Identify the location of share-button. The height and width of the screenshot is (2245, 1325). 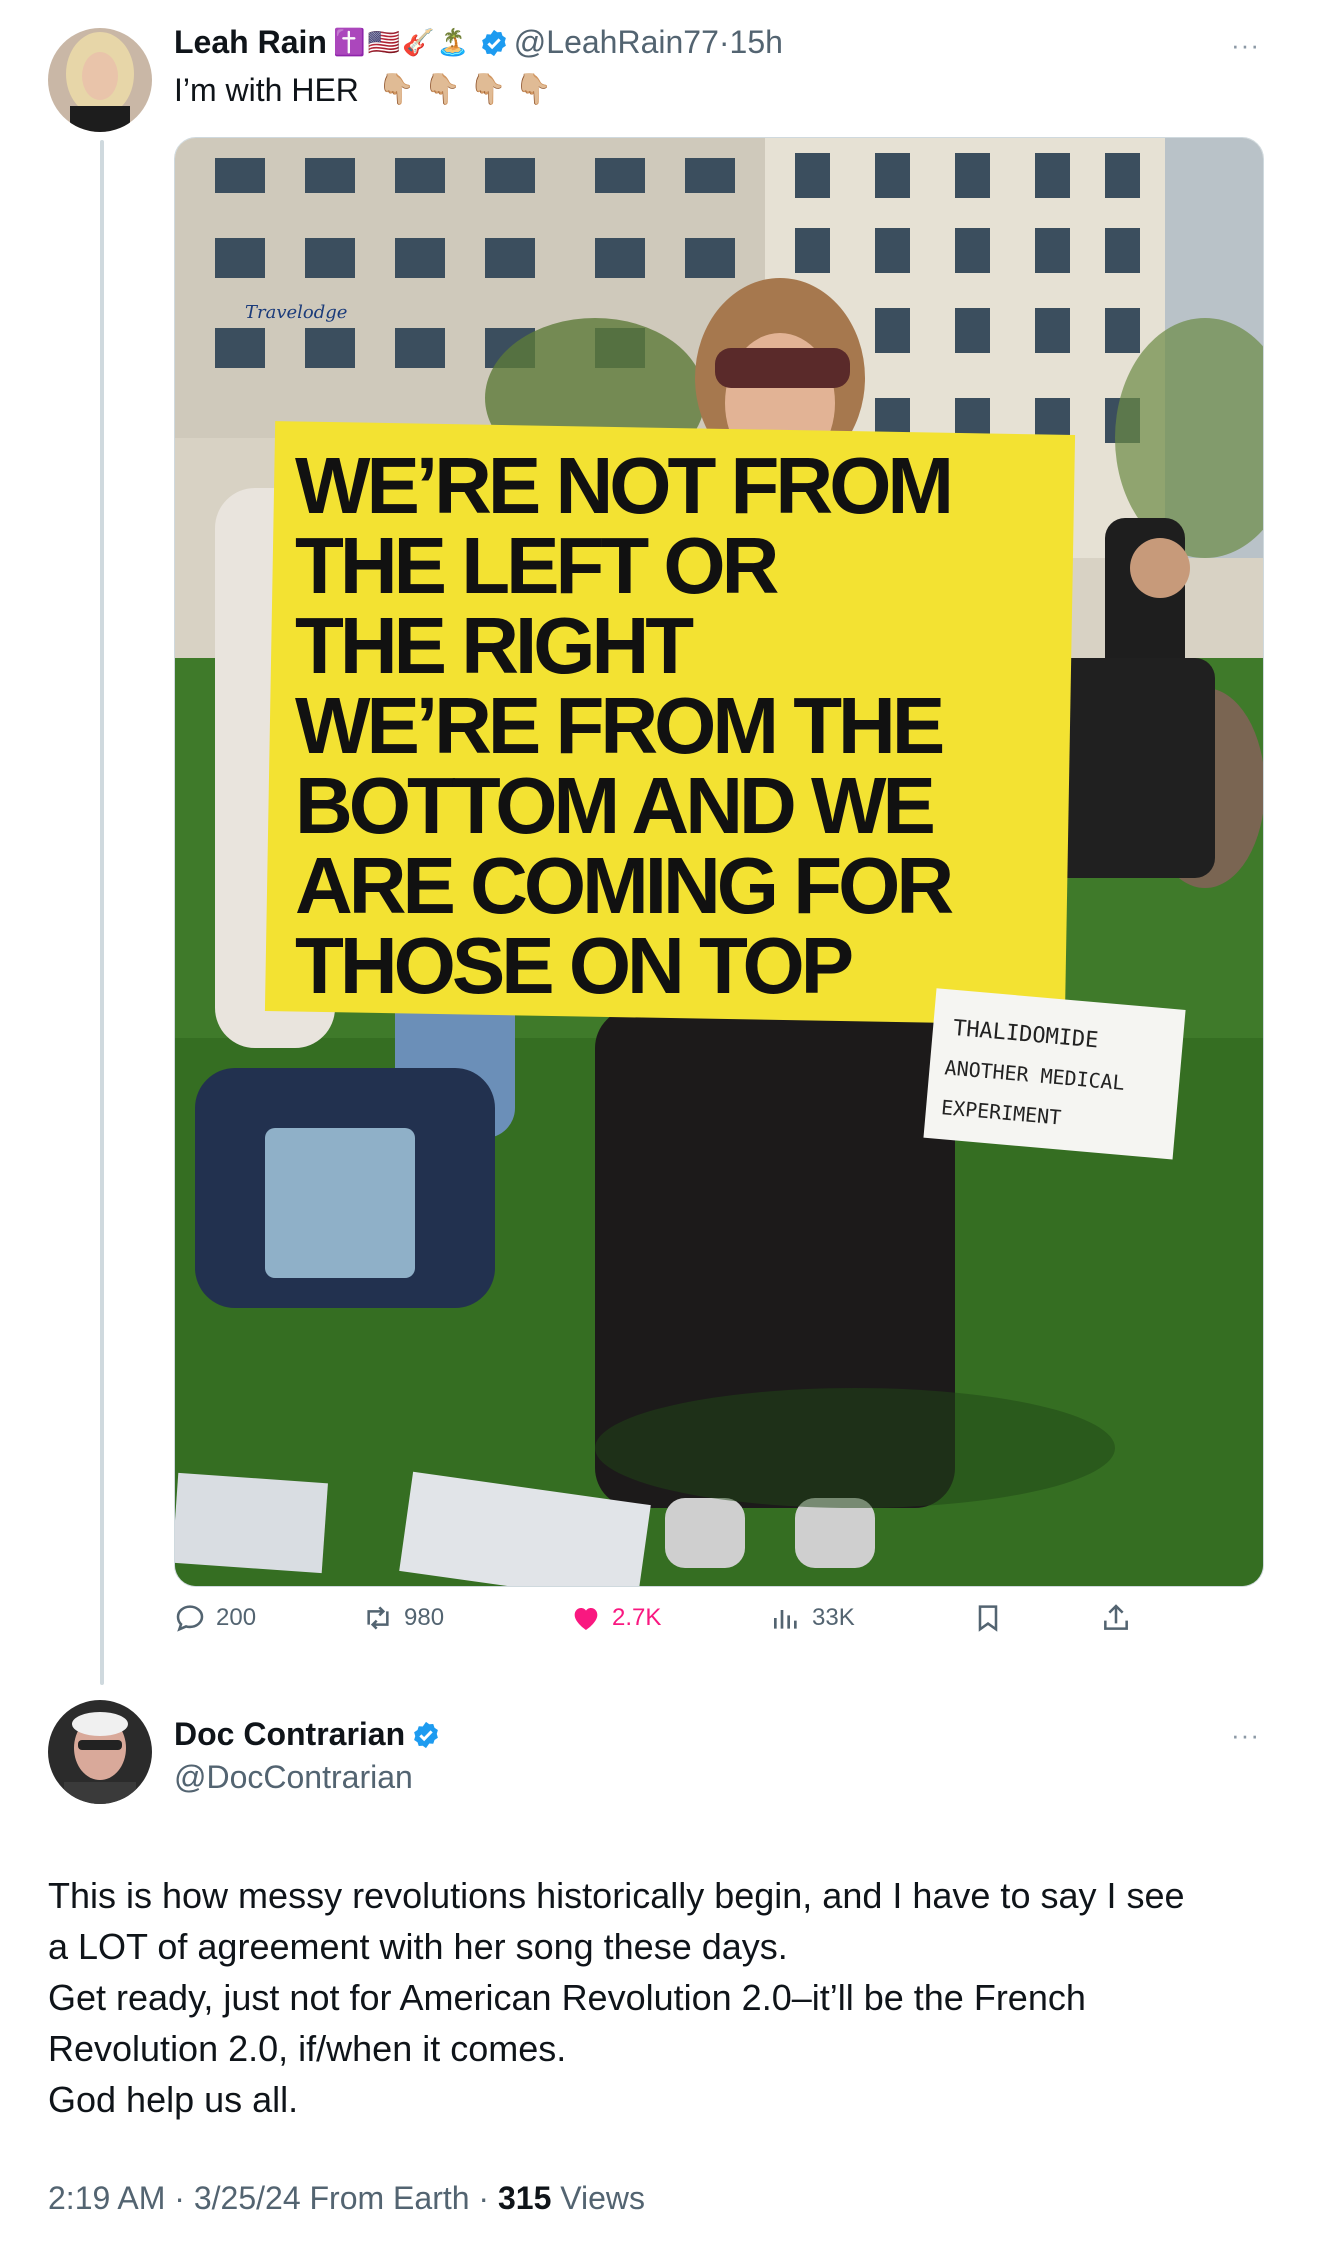
(1116, 1618).